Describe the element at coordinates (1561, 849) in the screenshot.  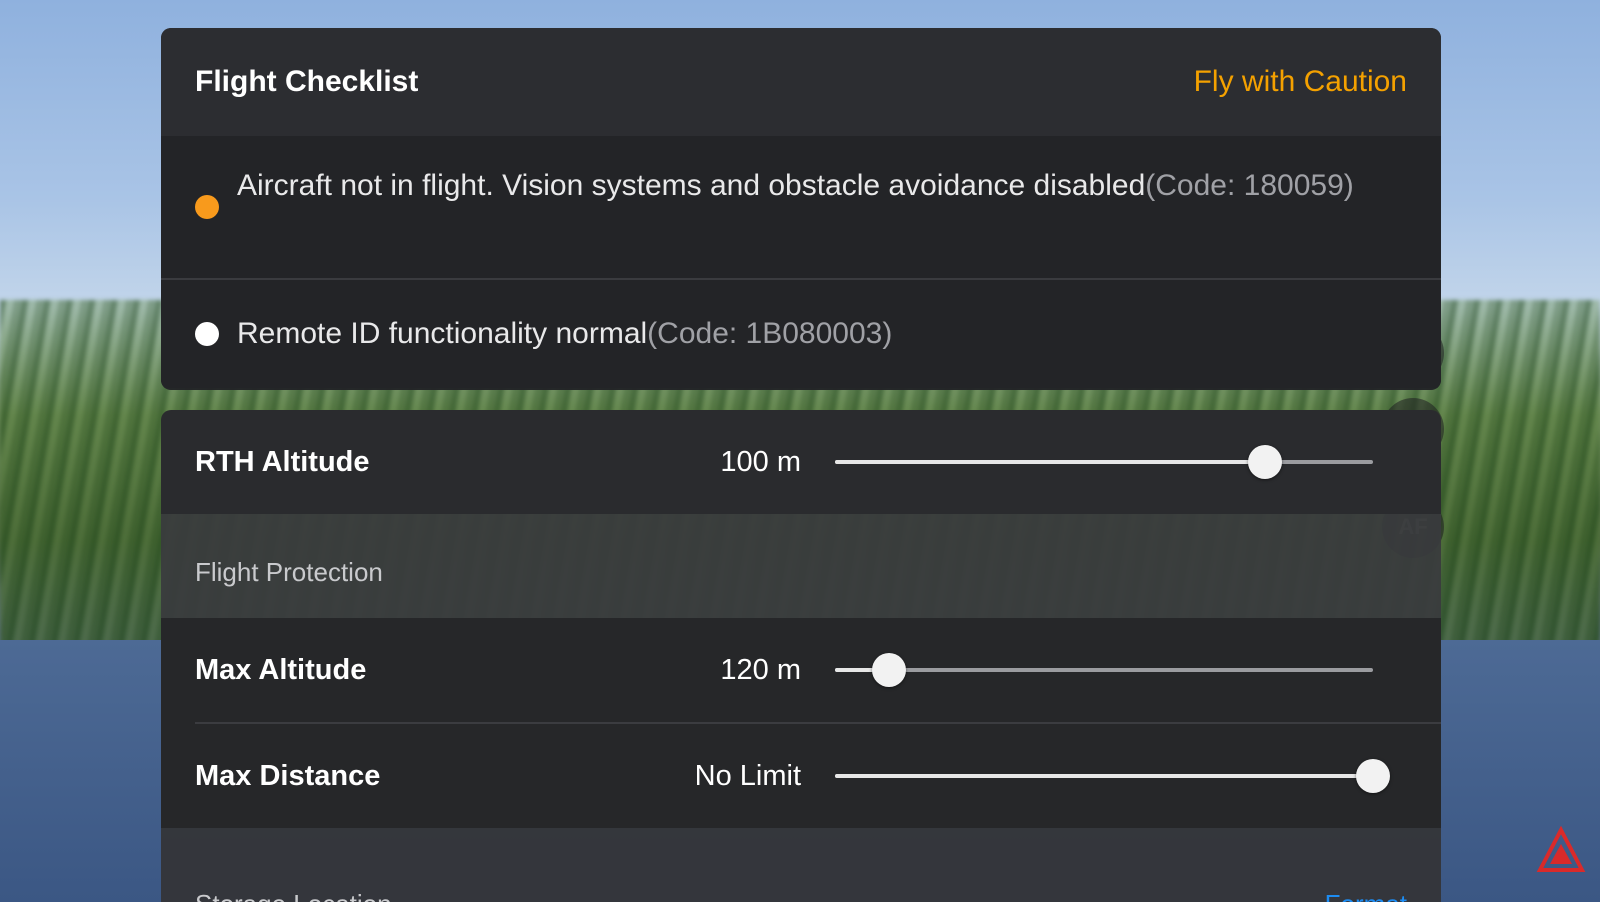
I see `watermark-logo-icon` at that location.